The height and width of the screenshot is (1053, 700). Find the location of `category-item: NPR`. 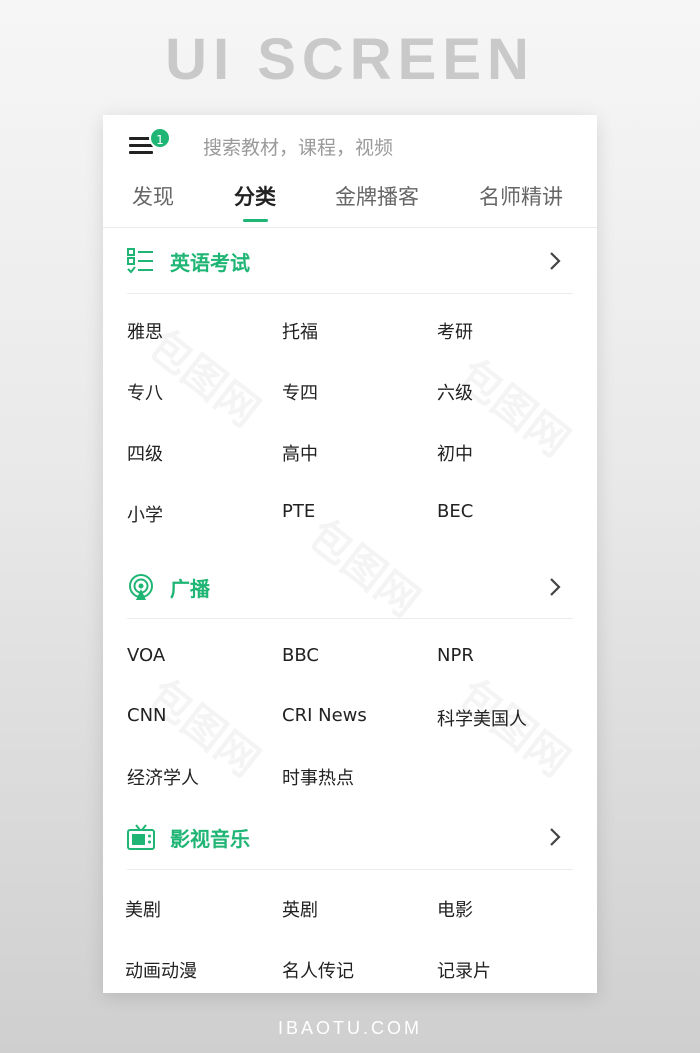

category-item: NPR is located at coordinates (455, 655).